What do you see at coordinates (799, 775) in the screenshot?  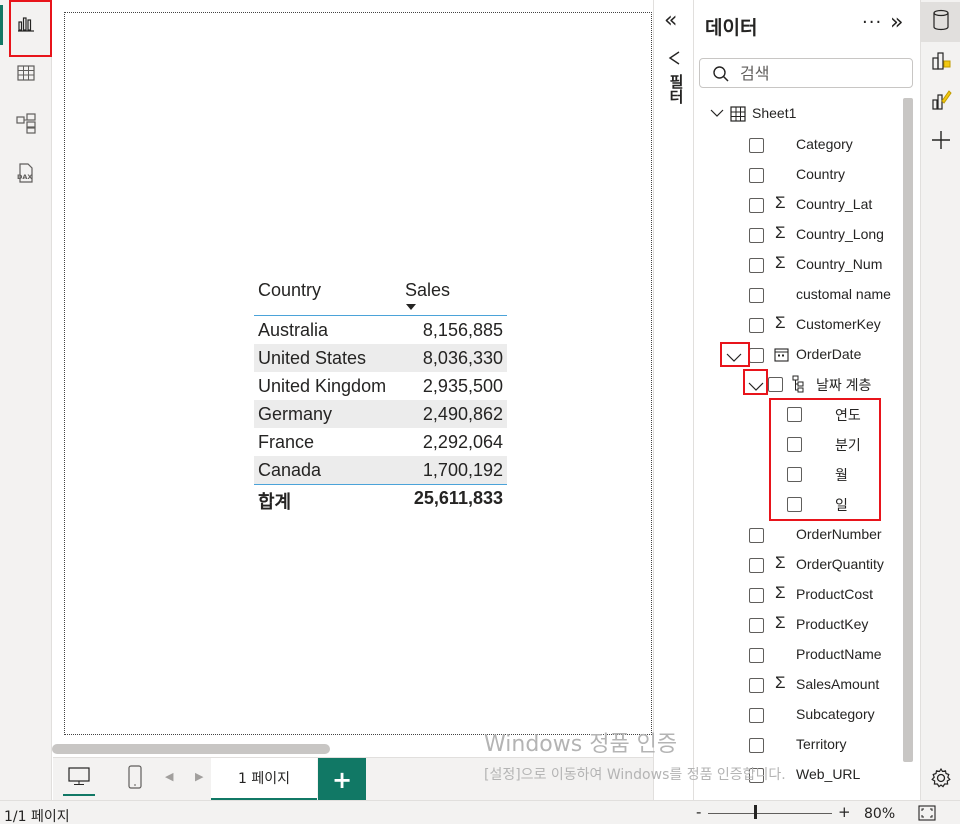 I see `field-item: Web_URL` at bounding box center [799, 775].